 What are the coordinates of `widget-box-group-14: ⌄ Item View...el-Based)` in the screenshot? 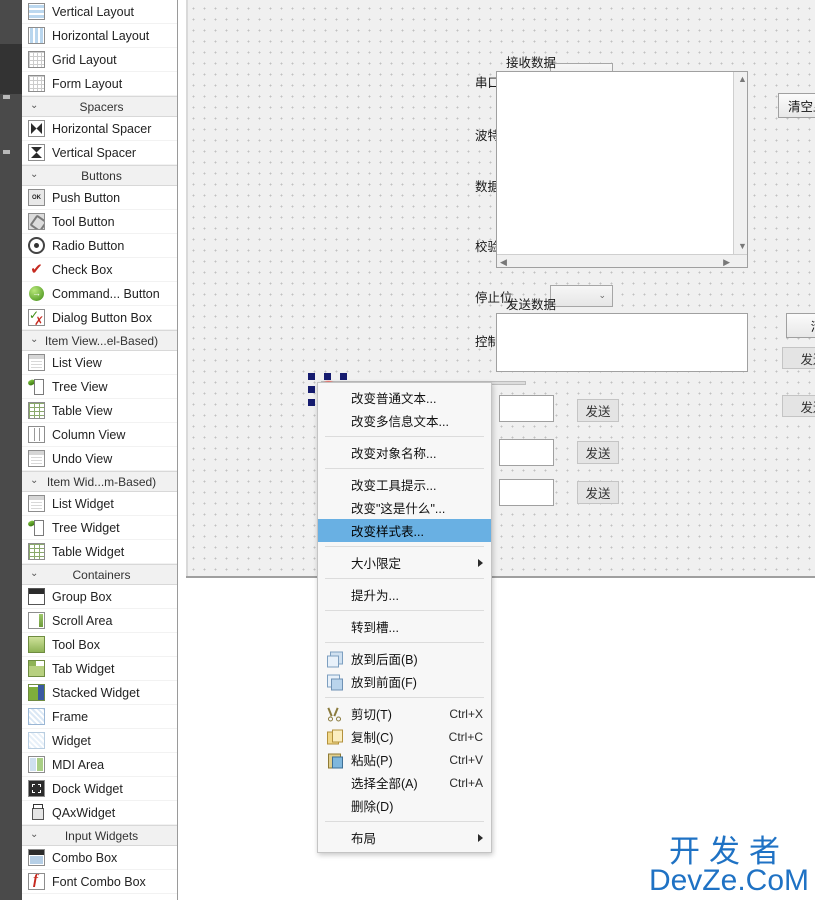 It's located at (99, 340).